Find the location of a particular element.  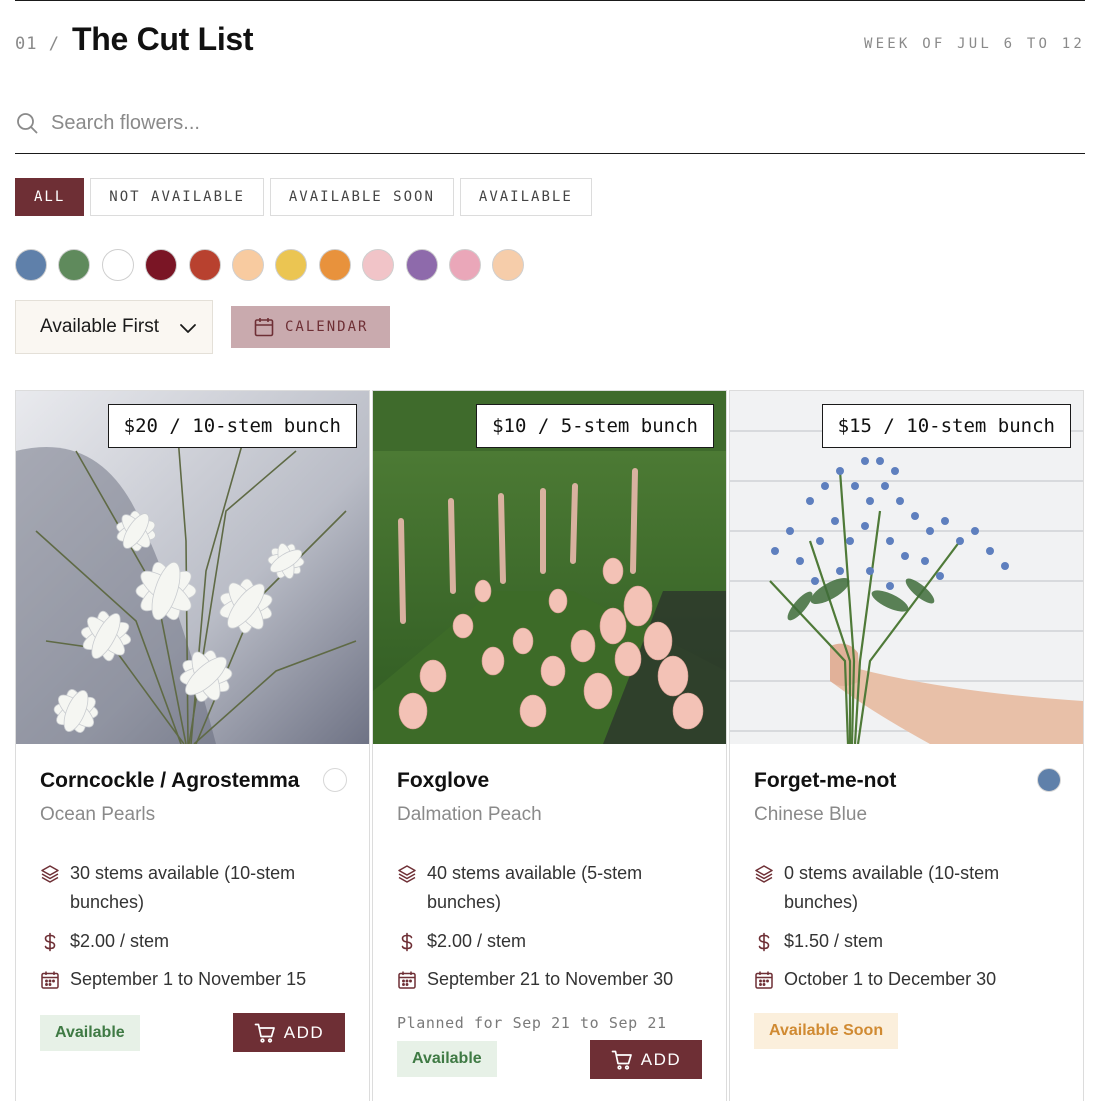

week-range: WEEK OF JUL 6 TO 12 is located at coordinates (974, 44).